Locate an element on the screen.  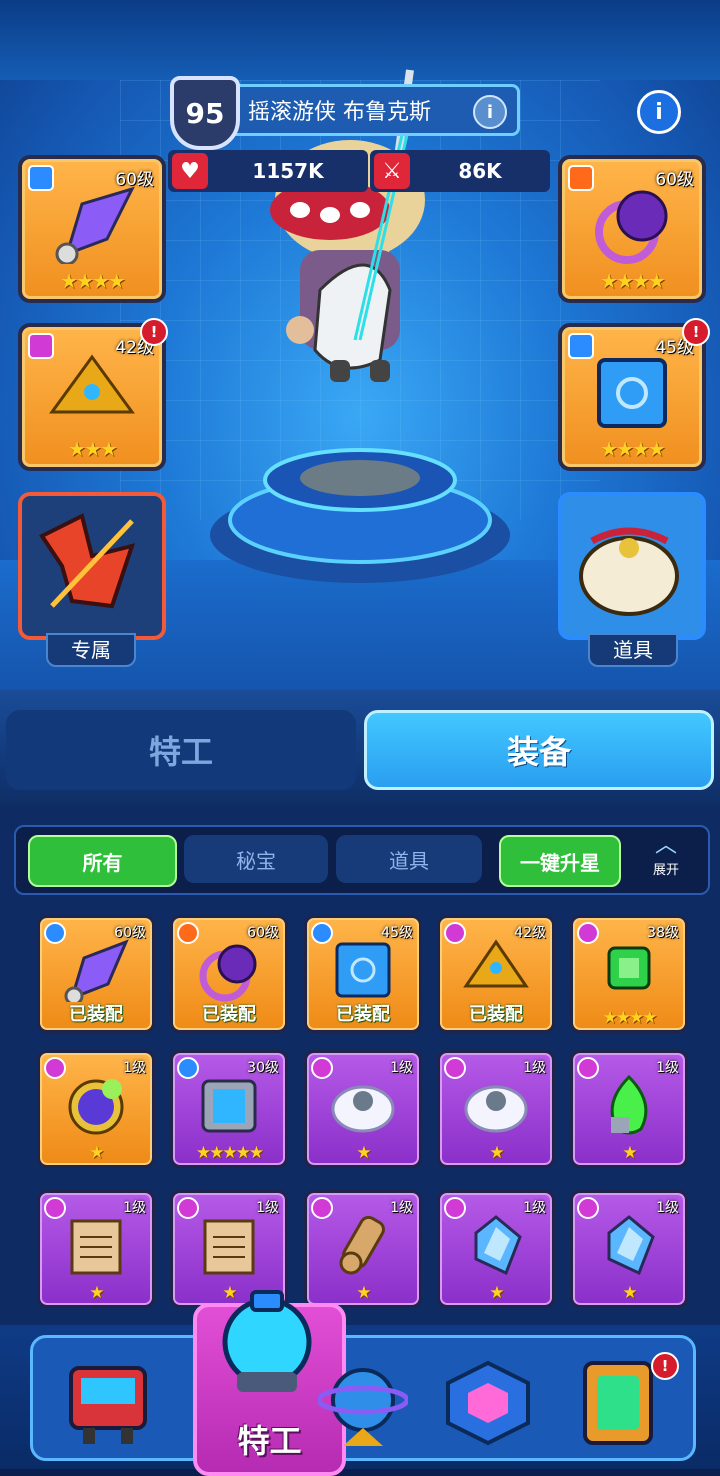
heart-icon: ♥ is located at coordinates (190, 171).